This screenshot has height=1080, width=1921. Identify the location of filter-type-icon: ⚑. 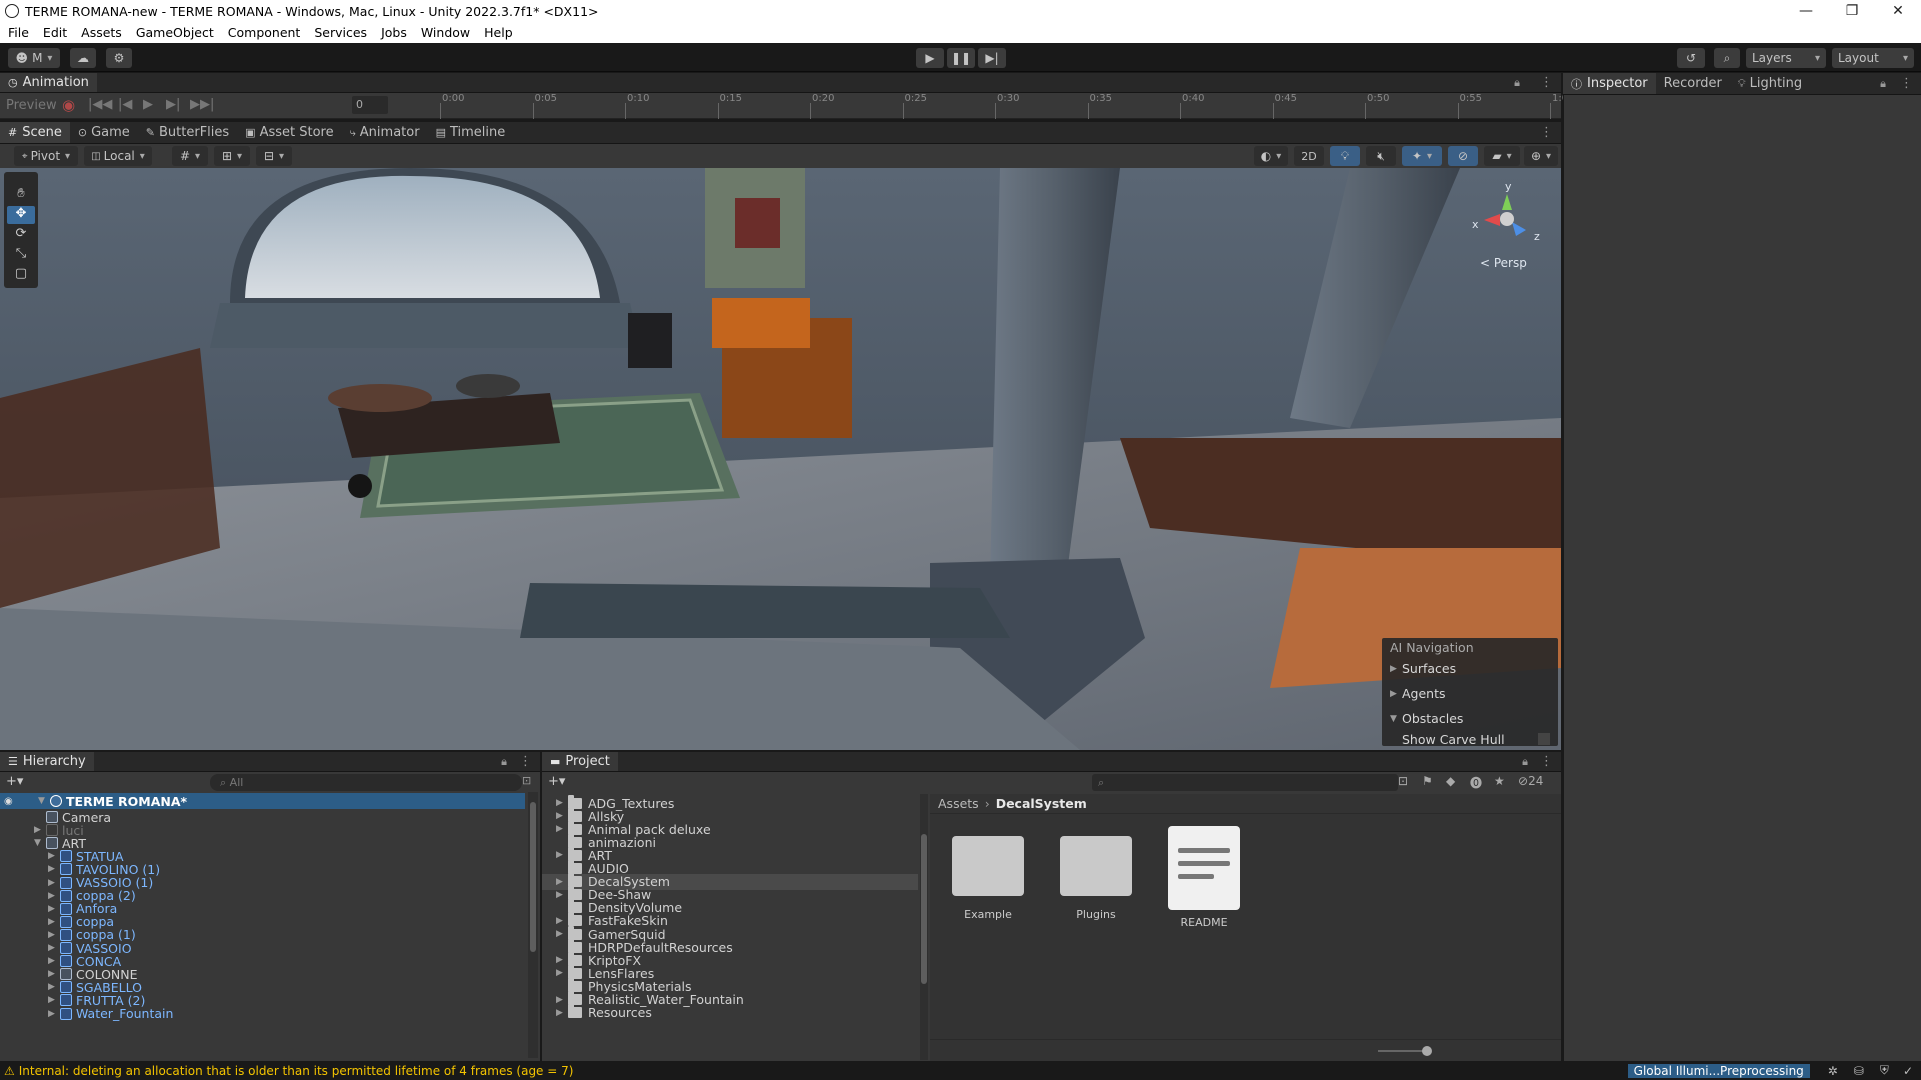
(1427, 781).